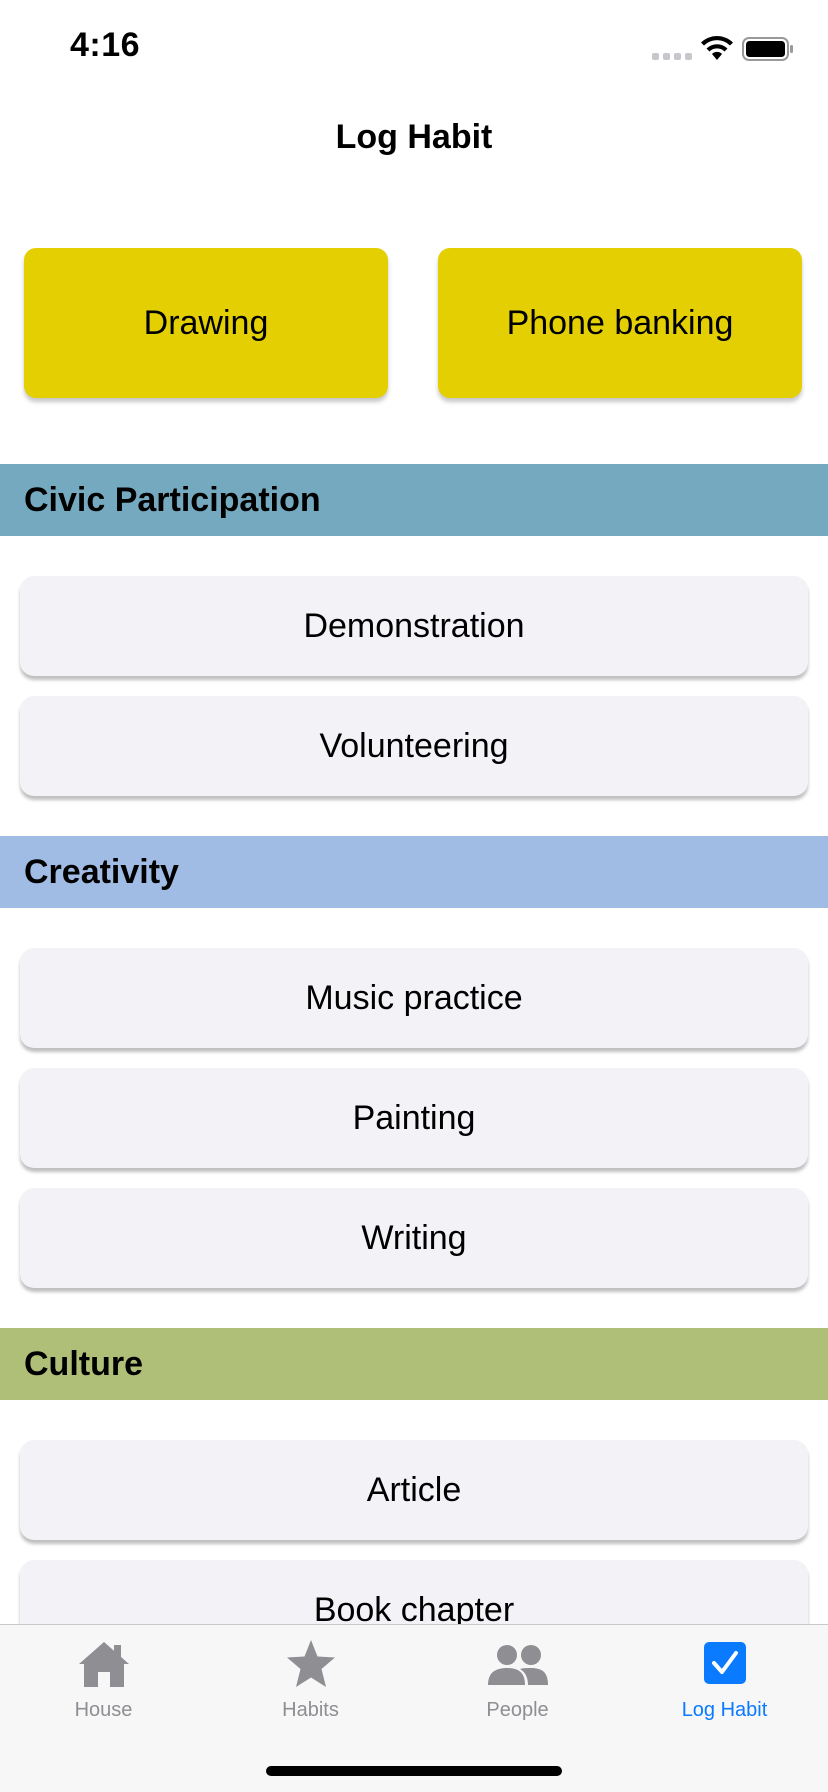 The width and height of the screenshot is (828, 1792). I want to click on star-icon, so click(310, 1663).